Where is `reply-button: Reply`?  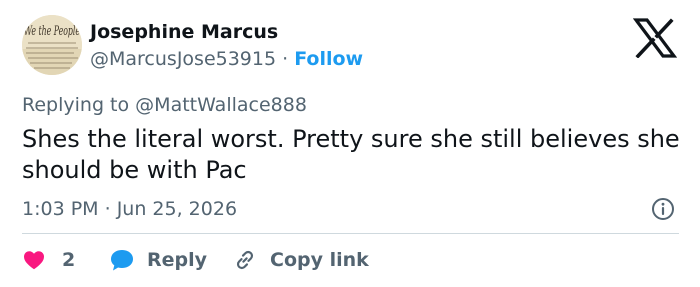 reply-button: Reply is located at coordinates (158, 260).